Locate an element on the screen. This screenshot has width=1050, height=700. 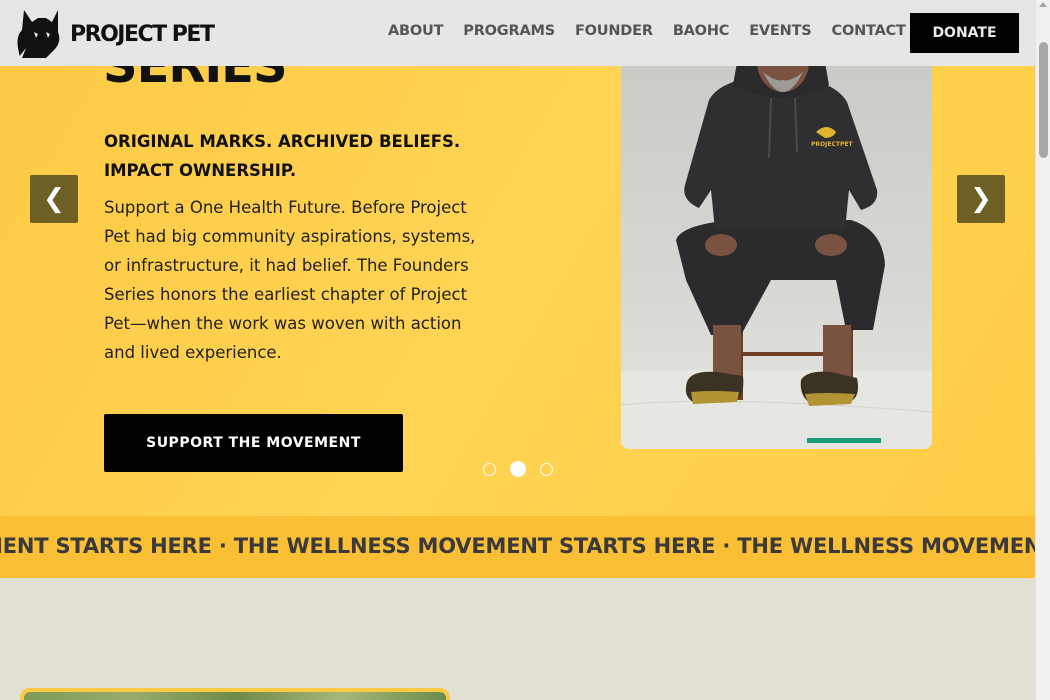
carousel-dots is located at coordinates (518, 469).